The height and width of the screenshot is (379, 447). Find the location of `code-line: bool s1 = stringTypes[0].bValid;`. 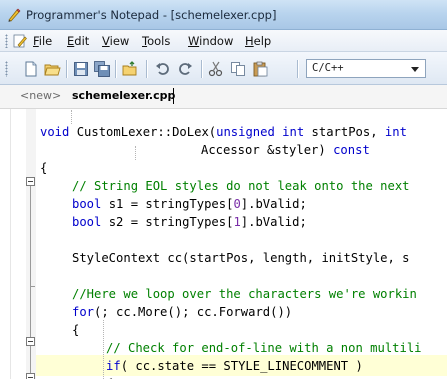

code-line: bool s1 = stringTypes[0].bValid; is located at coordinates (189, 204).